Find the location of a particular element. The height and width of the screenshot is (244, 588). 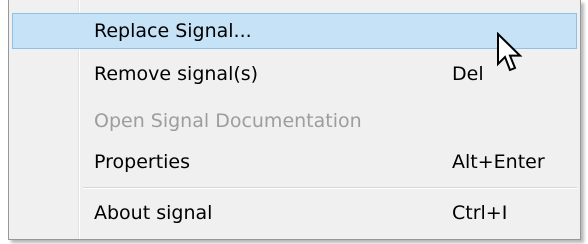

menu-item-shortcut: Alt+Enter is located at coordinates (498, 162).